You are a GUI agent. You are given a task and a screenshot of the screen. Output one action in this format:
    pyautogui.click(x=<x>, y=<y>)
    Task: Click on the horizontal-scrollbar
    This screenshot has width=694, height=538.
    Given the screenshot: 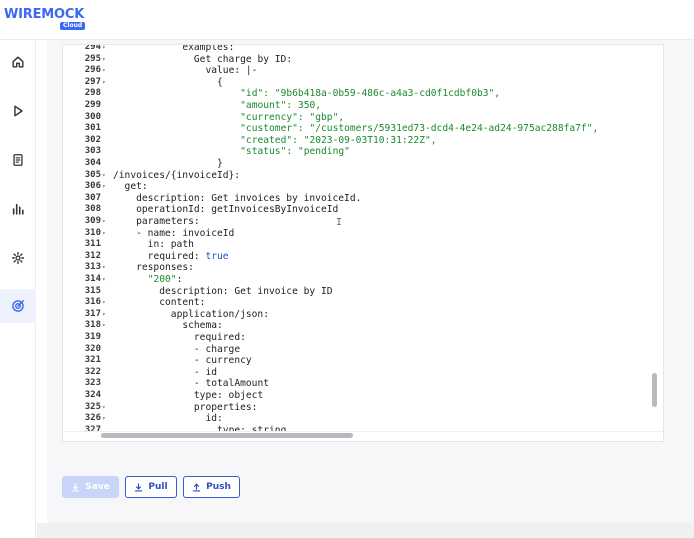 What is the action you would take?
    pyautogui.click(x=227, y=435)
    